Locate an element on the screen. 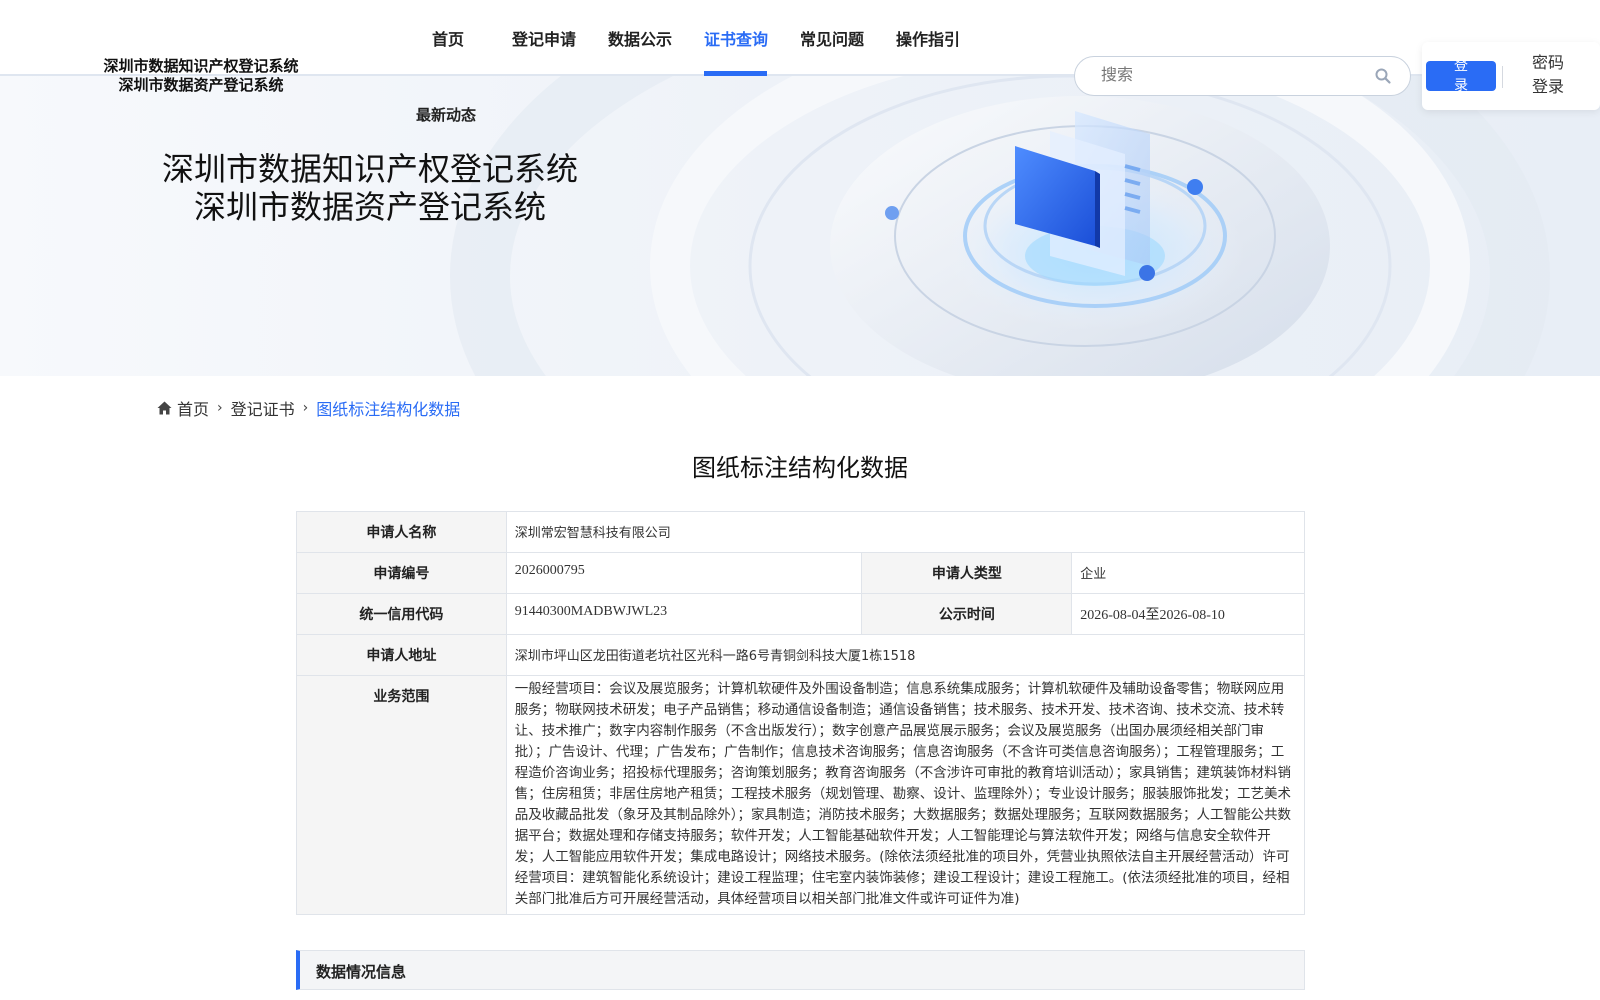  nav-home: 首页 is located at coordinates (448, 38).